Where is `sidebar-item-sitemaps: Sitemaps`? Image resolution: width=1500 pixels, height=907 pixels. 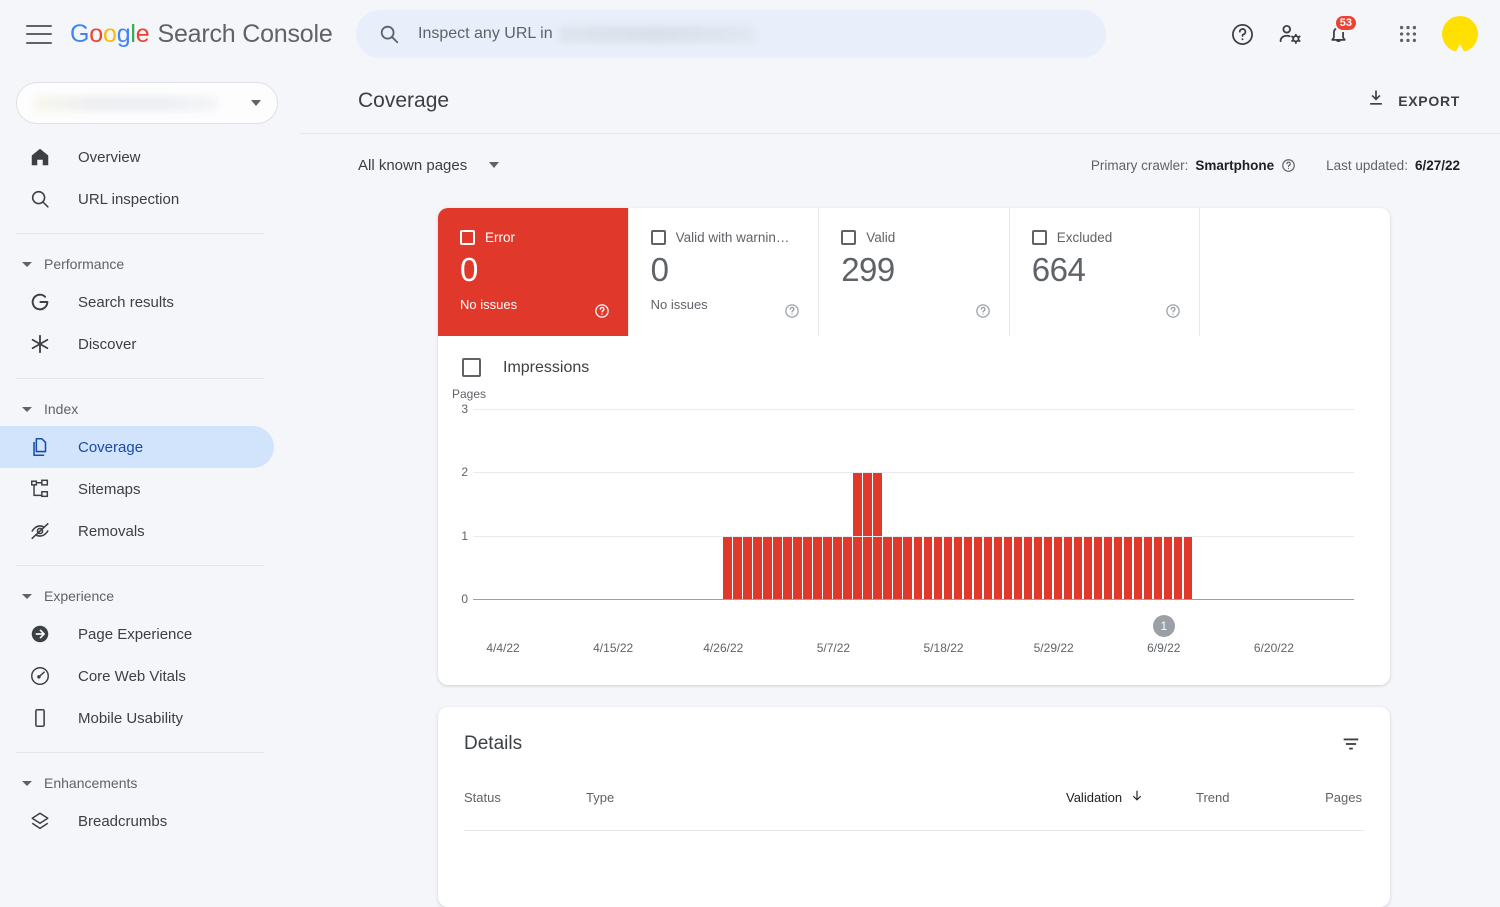 sidebar-item-sitemaps: Sitemaps is located at coordinates (137, 489).